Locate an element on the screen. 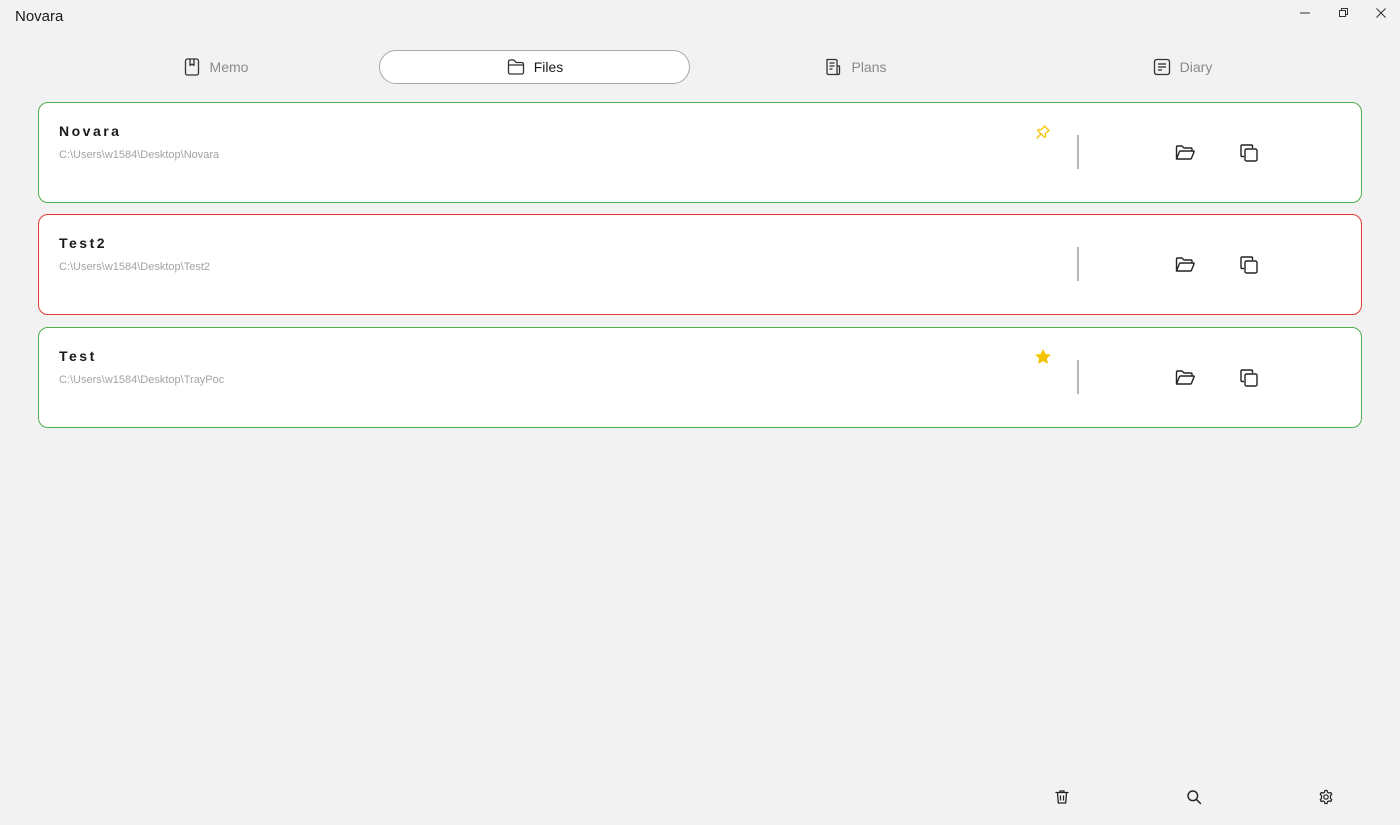 The width and height of the screenshot is (1400, 825). minimize-button is located at coordinates (1305, 13).